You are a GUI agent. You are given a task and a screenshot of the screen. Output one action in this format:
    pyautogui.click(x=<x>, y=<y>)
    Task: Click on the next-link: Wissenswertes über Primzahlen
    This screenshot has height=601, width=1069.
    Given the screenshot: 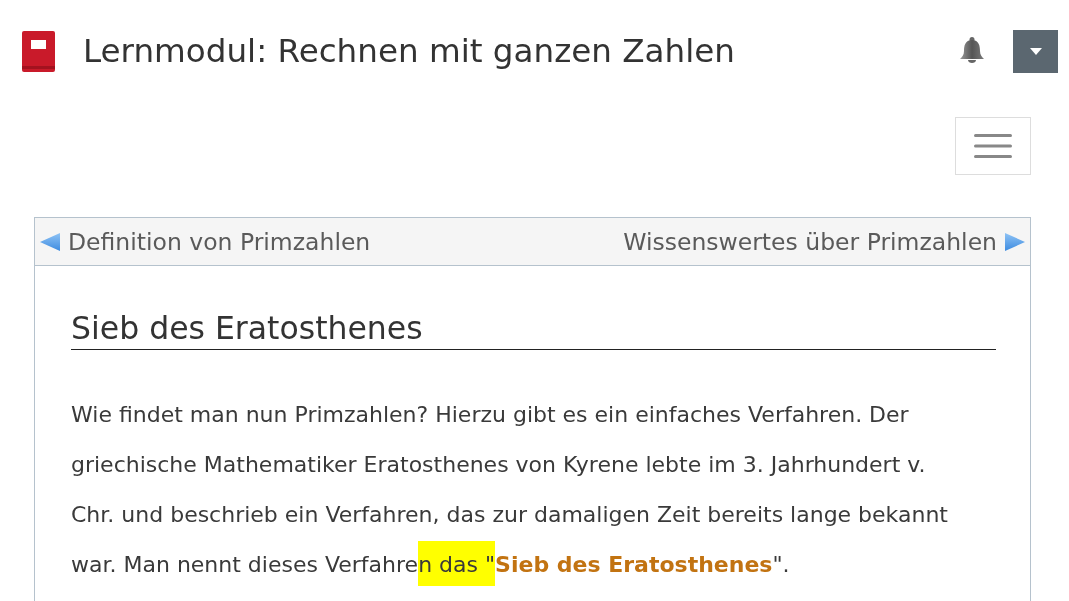 What is the action you would take?
    pyautogui.click(x=824, y=241)
    